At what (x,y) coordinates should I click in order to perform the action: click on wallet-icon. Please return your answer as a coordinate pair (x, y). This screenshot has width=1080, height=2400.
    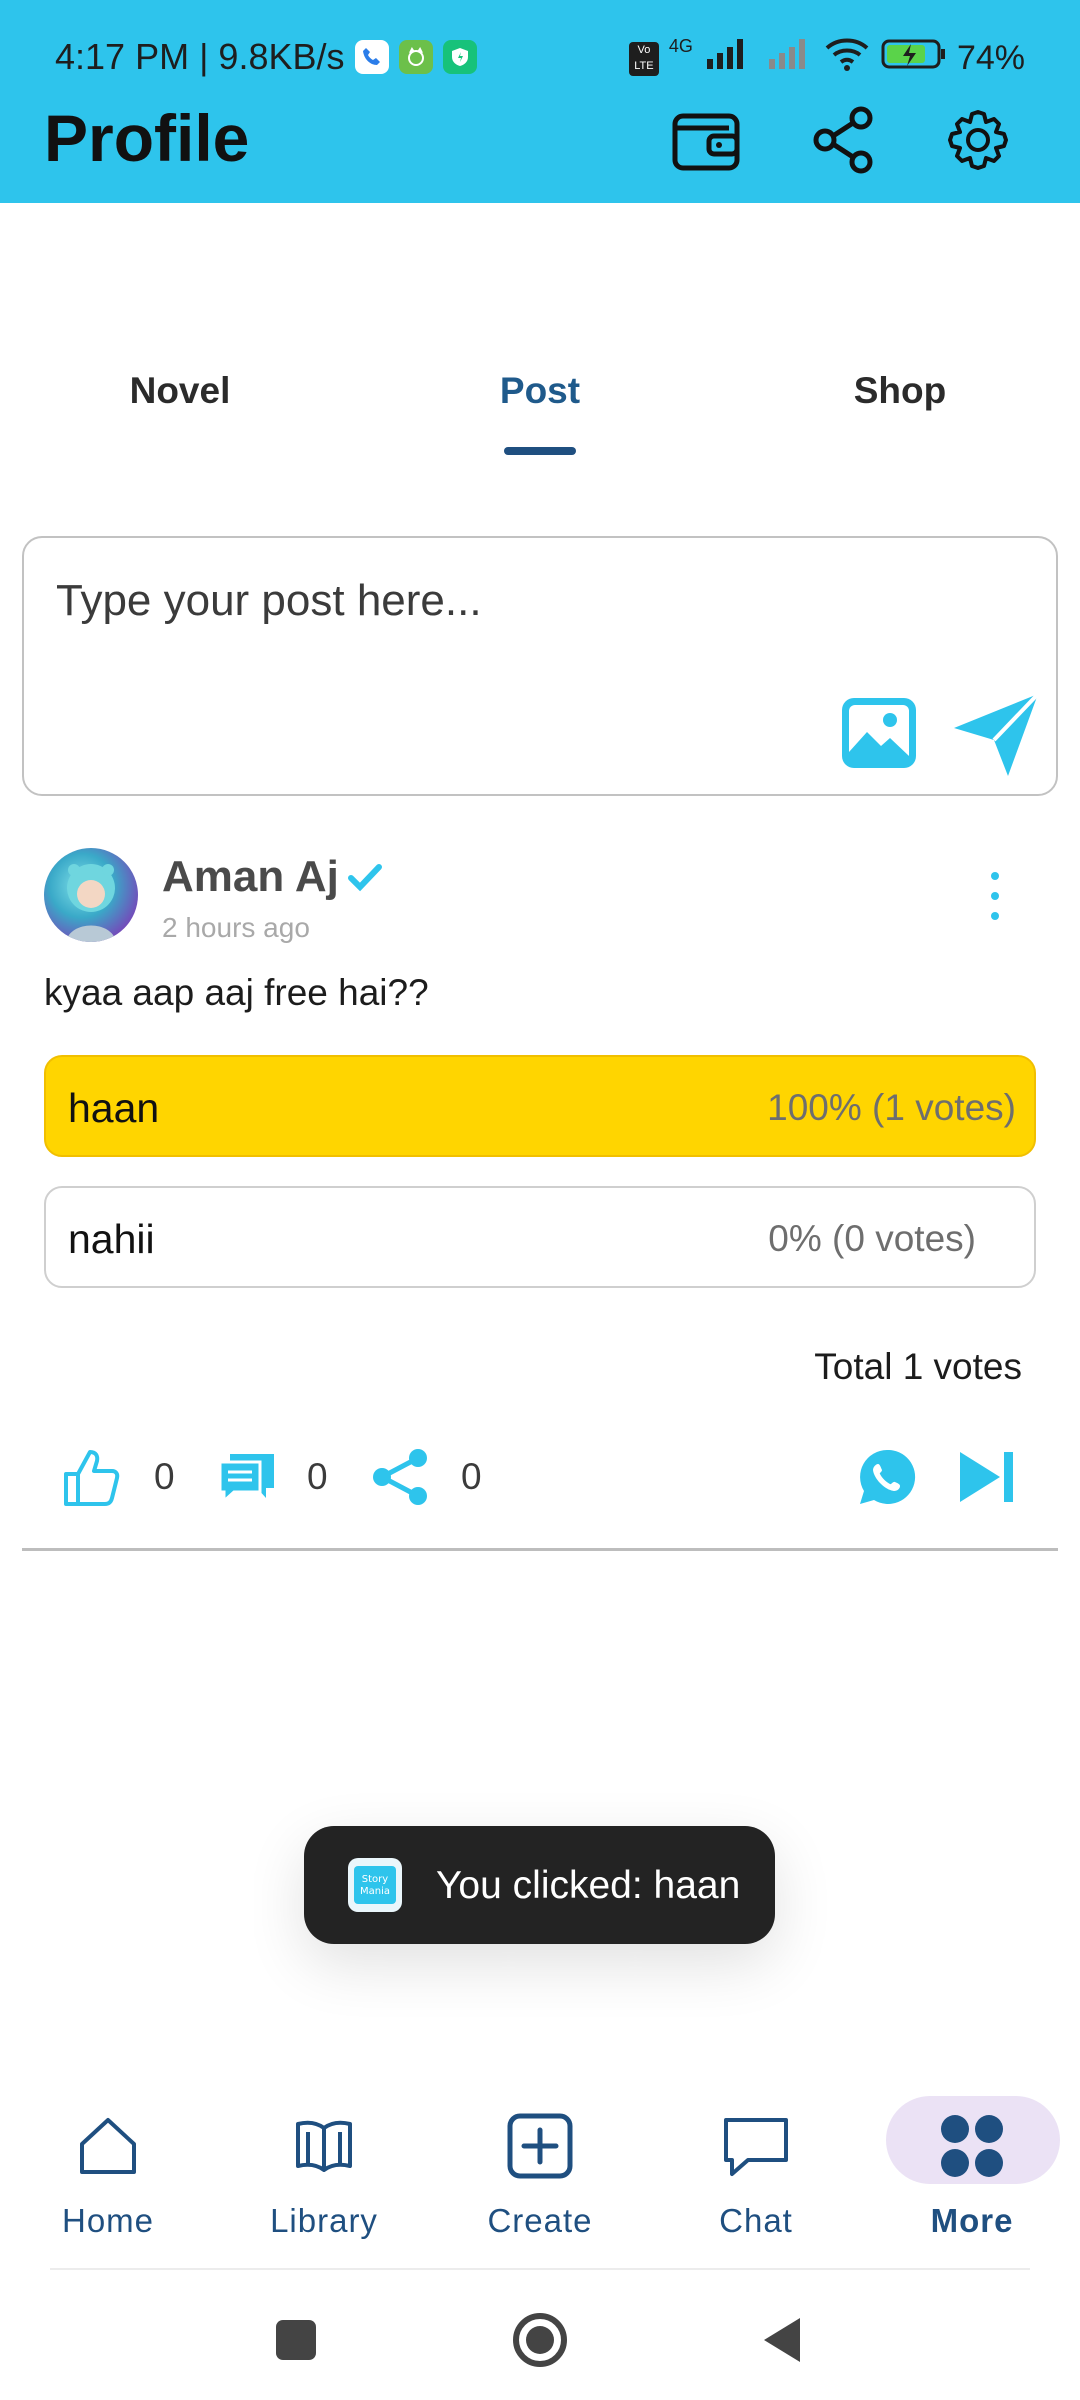
    Looking at the image, I should click on (706, 142).